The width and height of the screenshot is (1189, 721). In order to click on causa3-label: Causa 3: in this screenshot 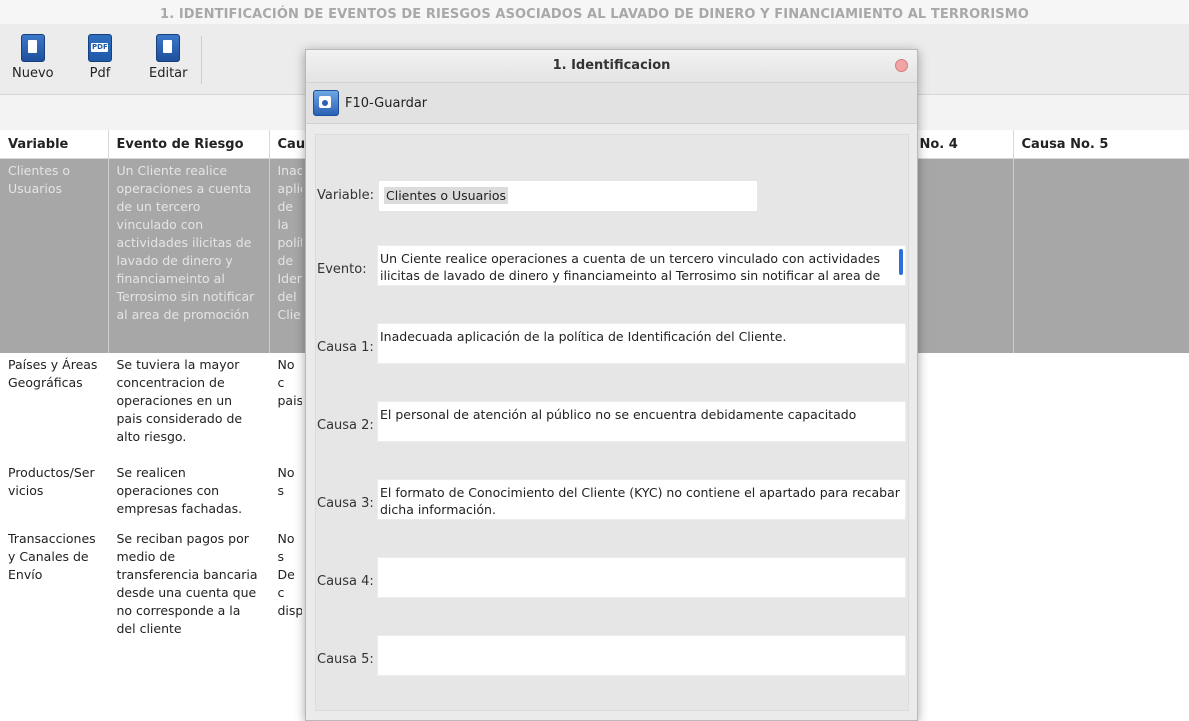, I will do `click(345, 503)`.